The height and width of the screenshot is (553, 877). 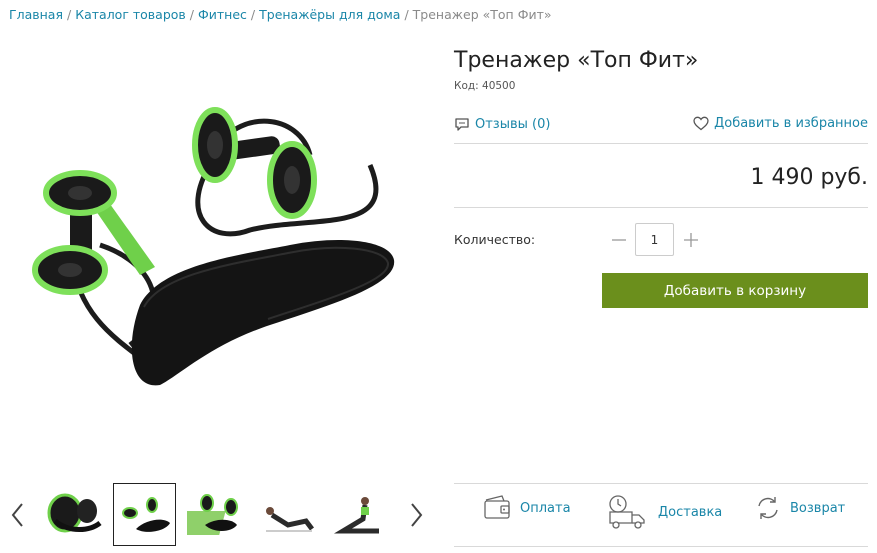 I want to click on heart-icon, so click(x=701, y=123).